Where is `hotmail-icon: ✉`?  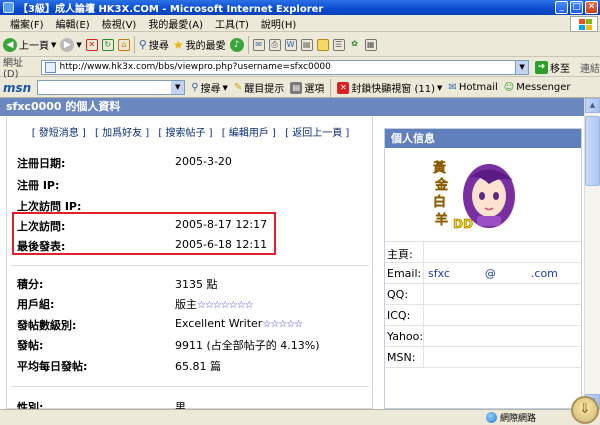 hotmail-icon: ✉ is located at coordinates (452, 87).